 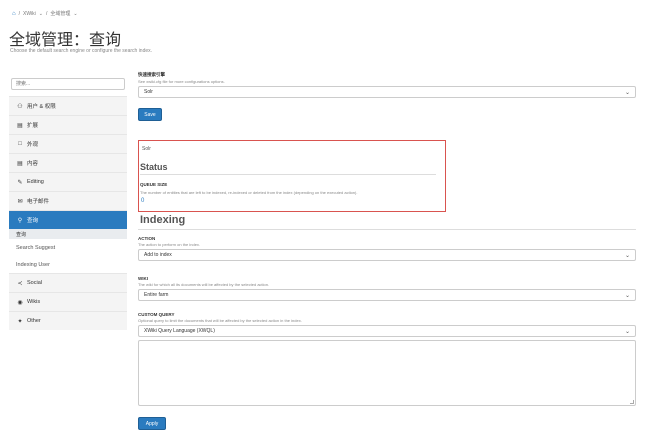 What do you see at coordinates (68, 124) in the screenshot?
I see `sidebar-item-extensions: ▤ 扩展` at bounding box center [68, 124].